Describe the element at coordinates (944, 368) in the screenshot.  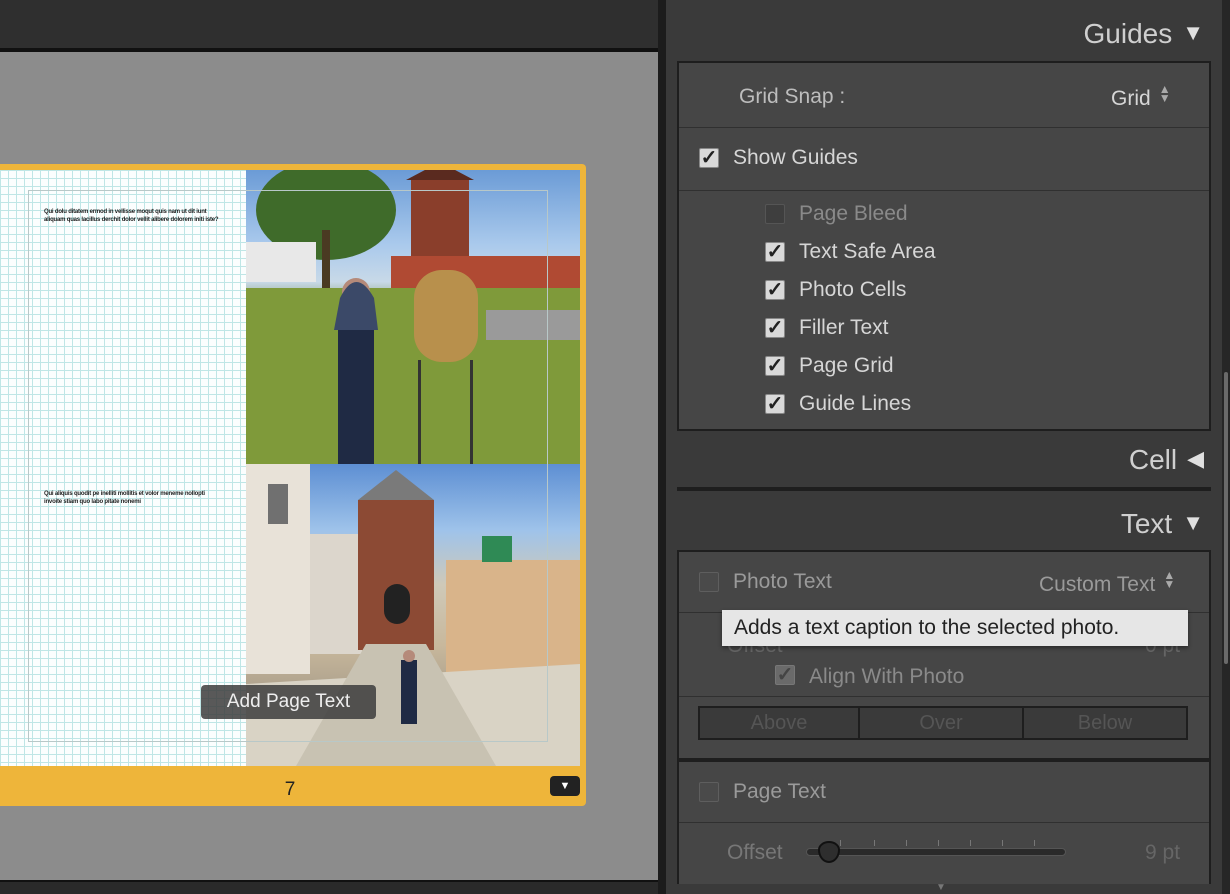
I see `guide-item-page-grid: ✓ Page Grid` at that location.